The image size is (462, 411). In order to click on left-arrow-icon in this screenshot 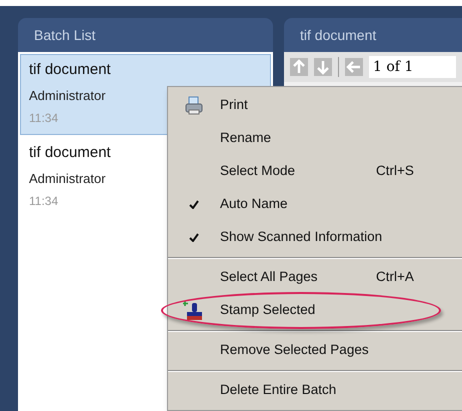, I will do `click(354, 67)`.